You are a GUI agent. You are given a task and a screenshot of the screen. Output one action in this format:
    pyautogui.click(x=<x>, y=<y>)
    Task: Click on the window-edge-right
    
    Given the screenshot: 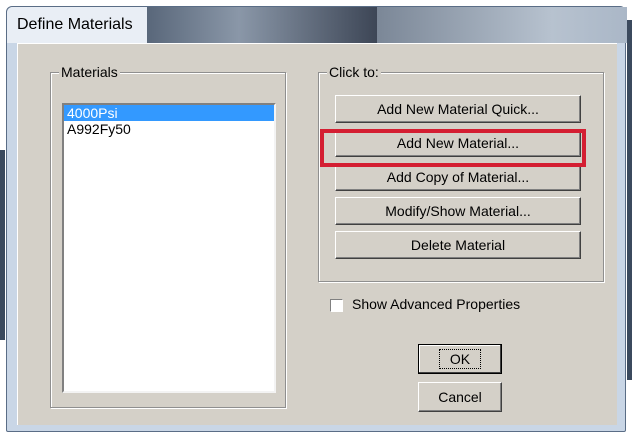 What is the action you would take?
    pyautogui.click(x=629, y=200)
    